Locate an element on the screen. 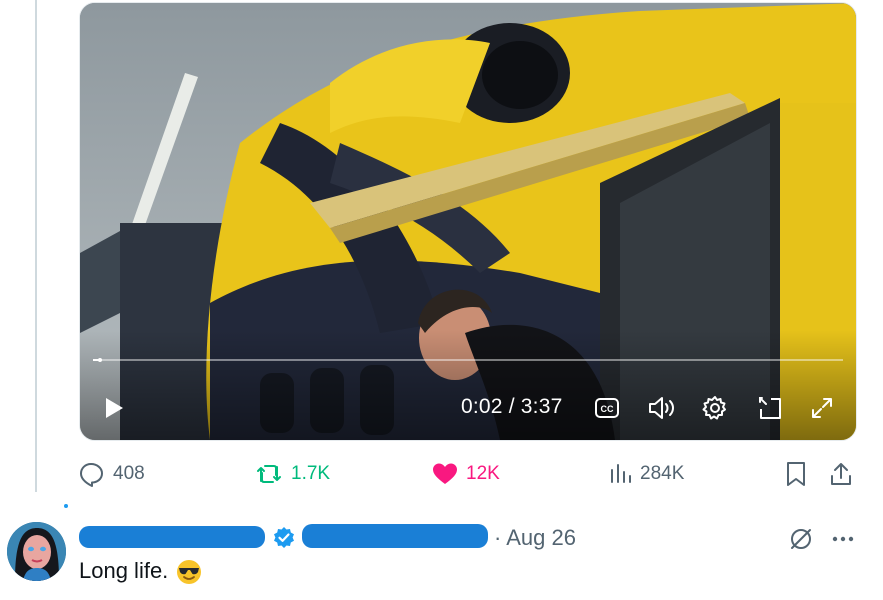 The height and width of the screenshot is (600, 883). grok-icon is located at coordinates (801, 539).